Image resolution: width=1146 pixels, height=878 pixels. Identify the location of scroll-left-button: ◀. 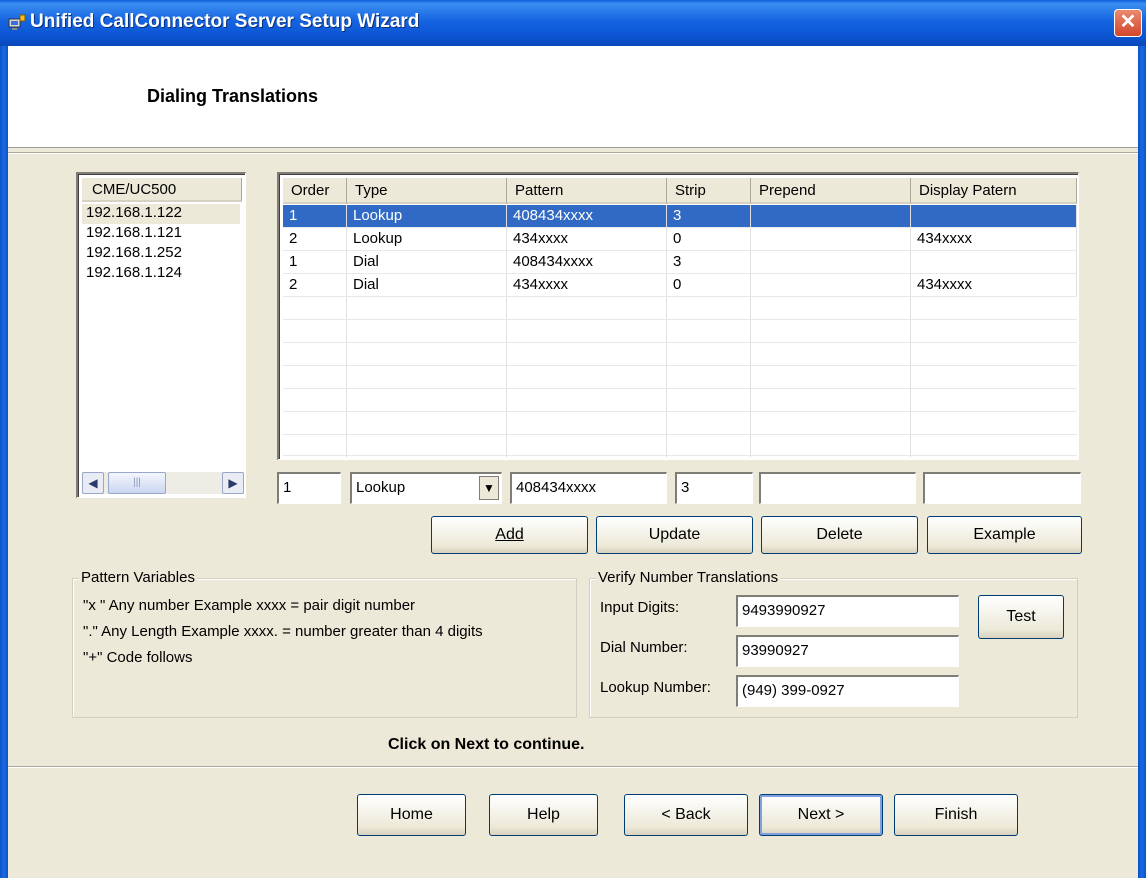
(93, 483).